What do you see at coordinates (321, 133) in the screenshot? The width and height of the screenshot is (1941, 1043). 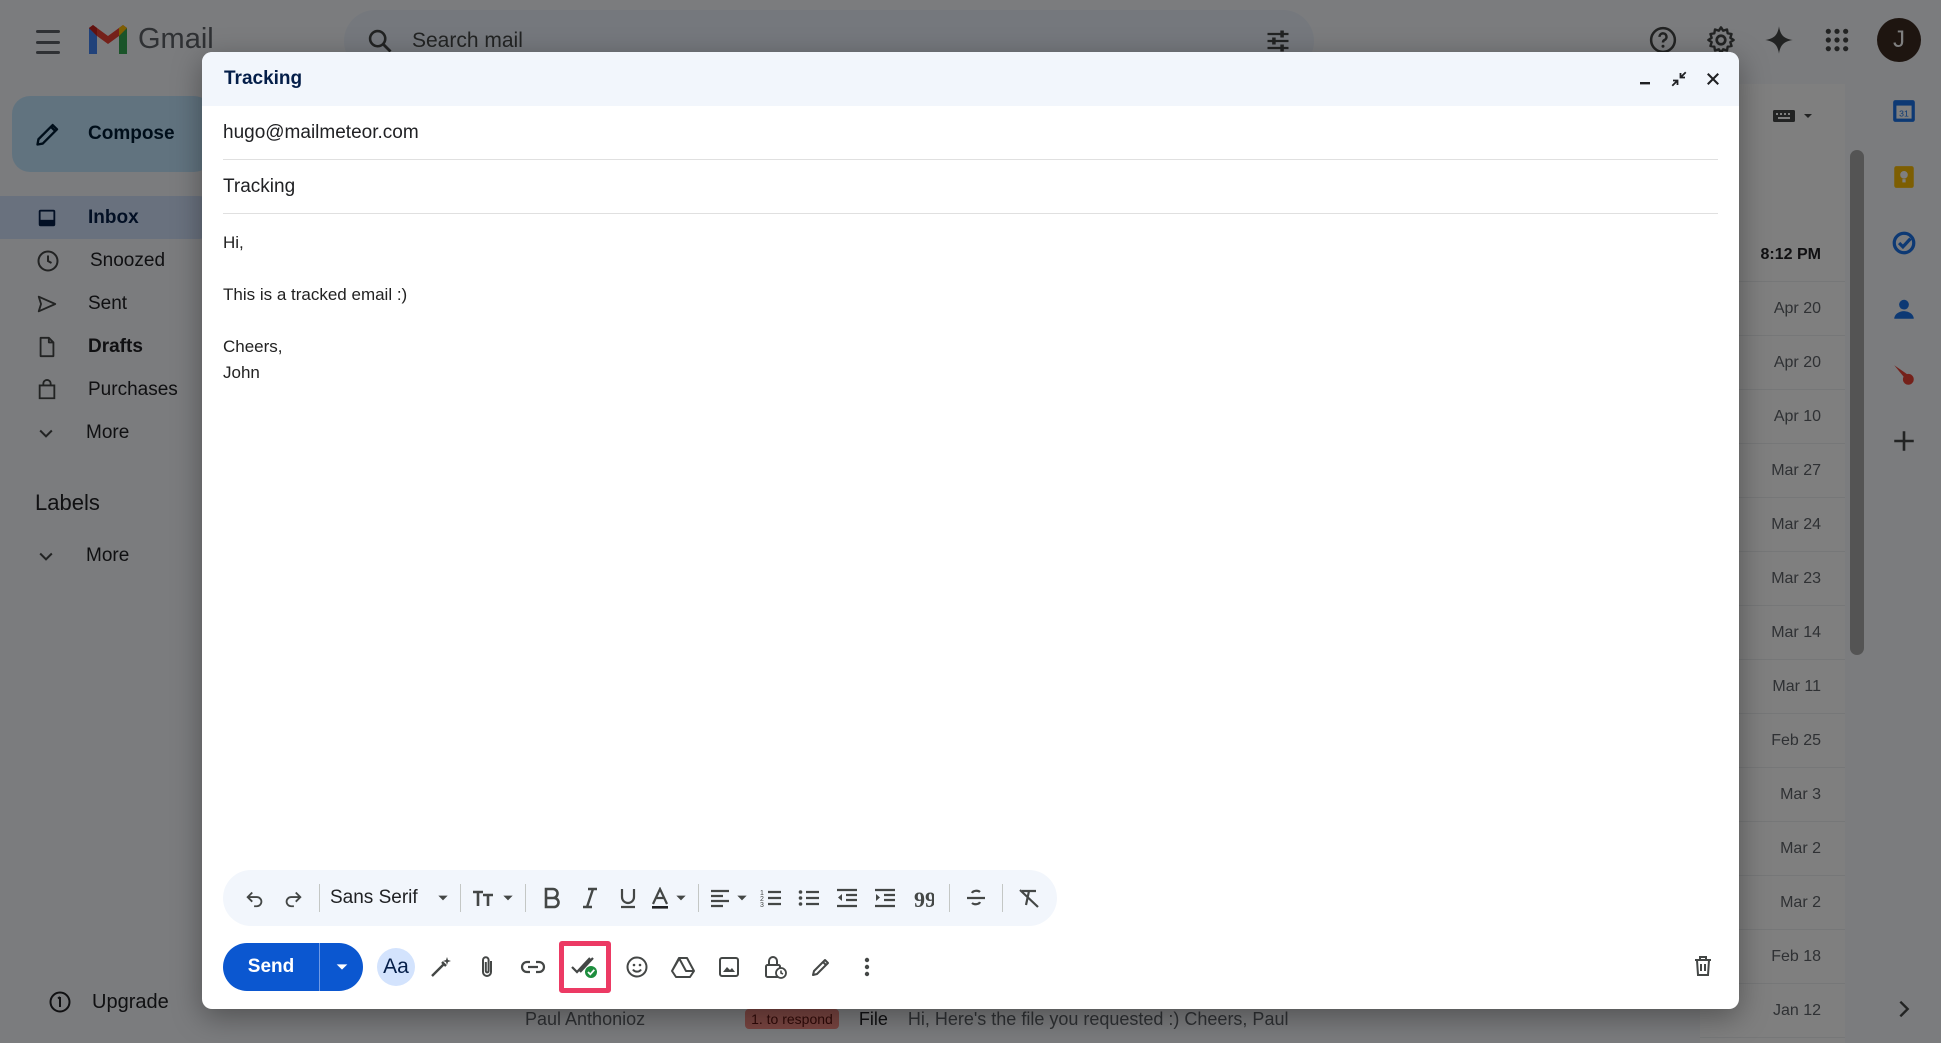 I see `recipient-value: hugo@mailmeteor.com` at bounding box center [321, 133].